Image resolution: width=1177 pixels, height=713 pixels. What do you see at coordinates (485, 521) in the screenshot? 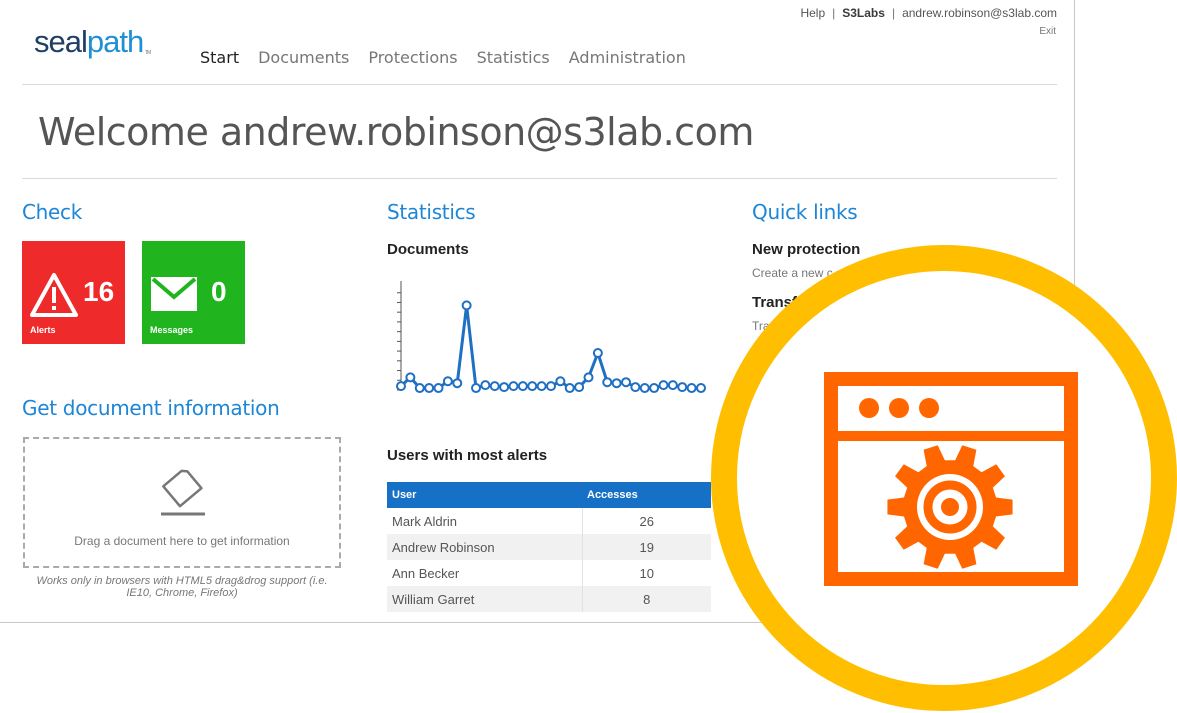
I see `user-cell: Mark Aldrin` at bounding box center [485, 521].